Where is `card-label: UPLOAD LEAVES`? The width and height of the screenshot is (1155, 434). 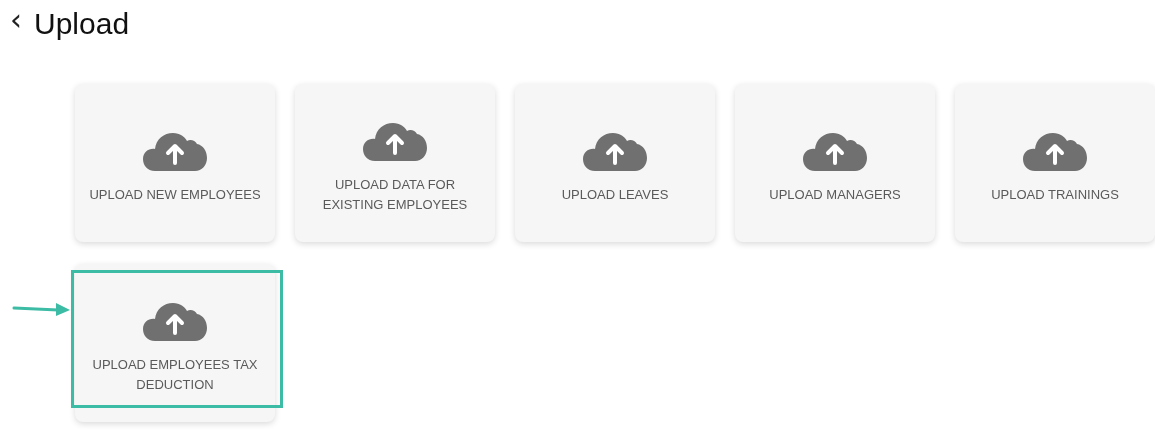 card-label: UPLOAD LEAVES is located at coordinates (615, 195).